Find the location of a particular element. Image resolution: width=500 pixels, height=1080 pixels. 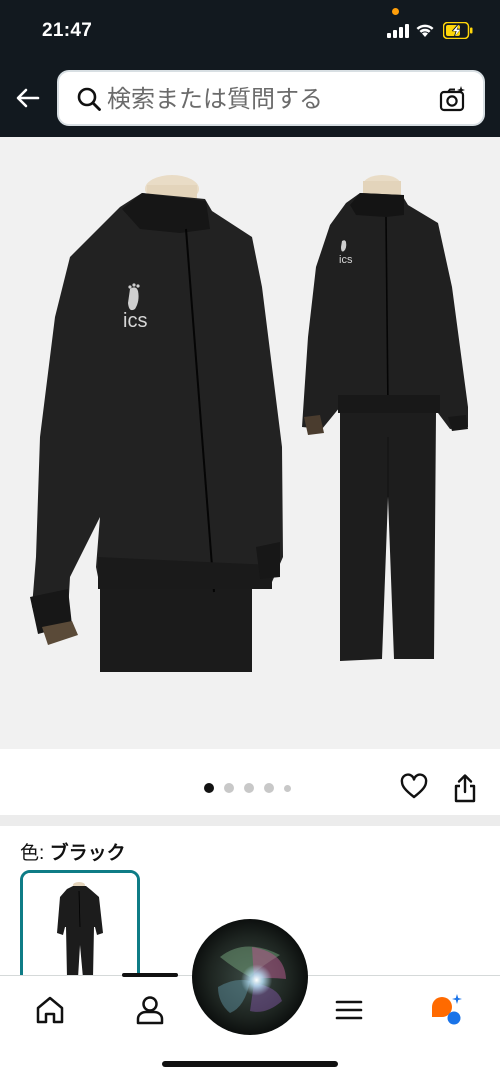

swatch-thumbnail-image is located at coordinates (80, 930).